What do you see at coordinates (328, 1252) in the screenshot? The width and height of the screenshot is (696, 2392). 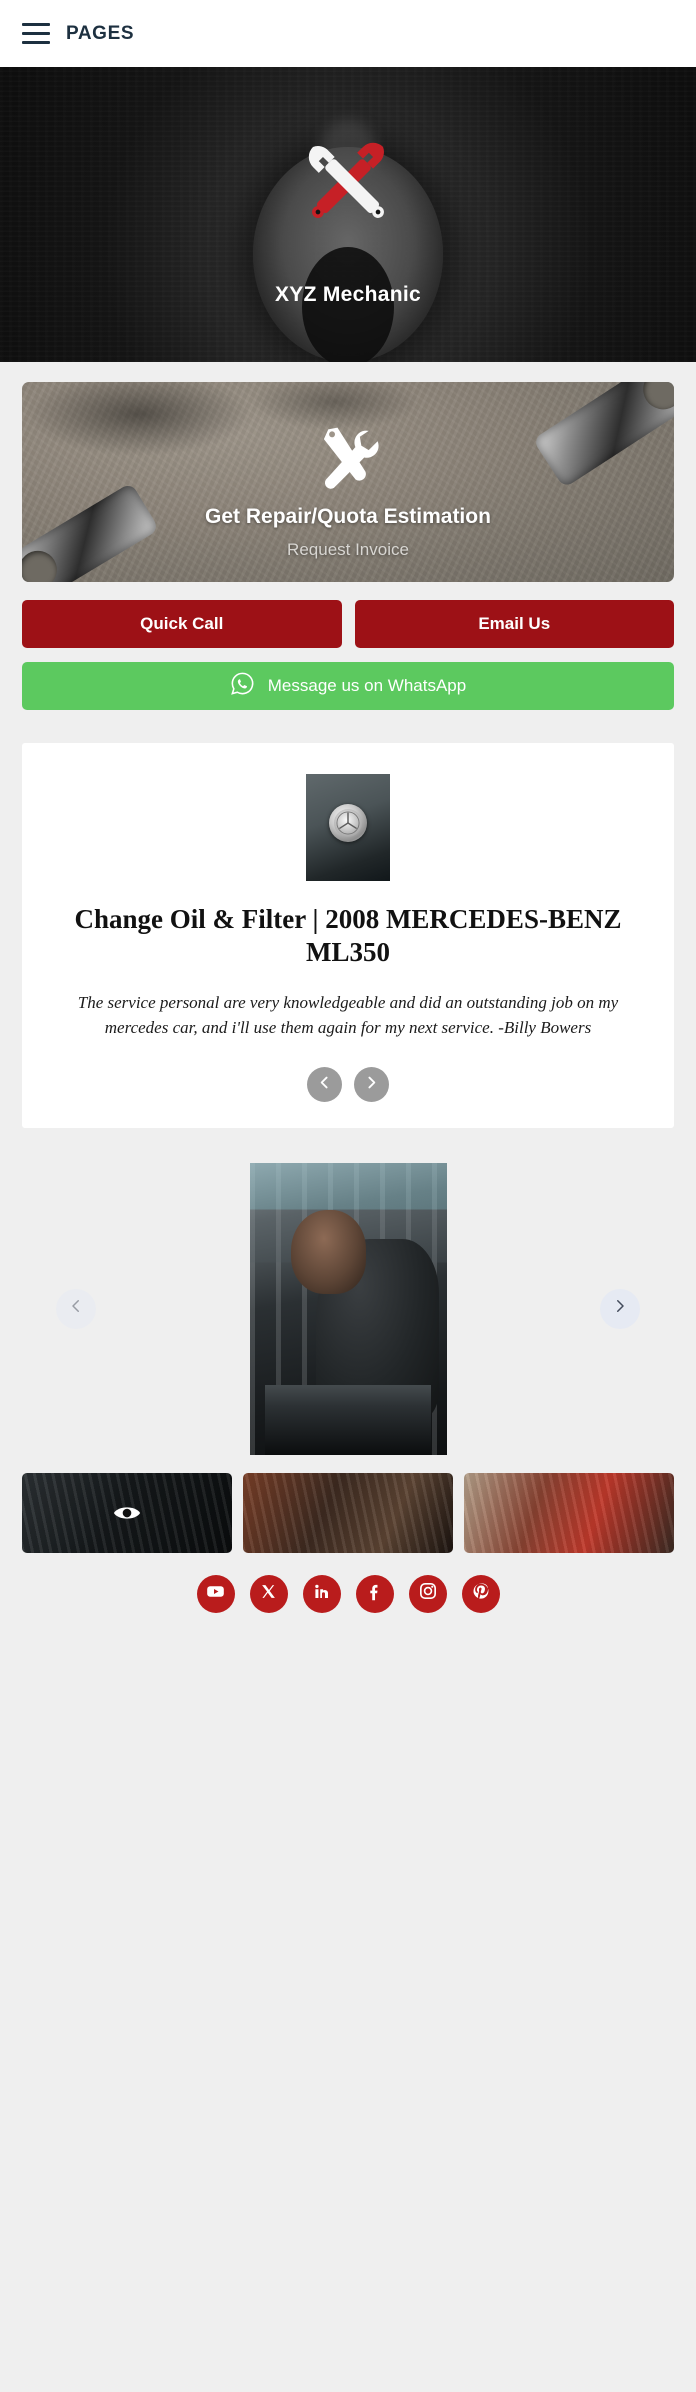 I see `mechanic-head` at bounding box center [328, 1252].